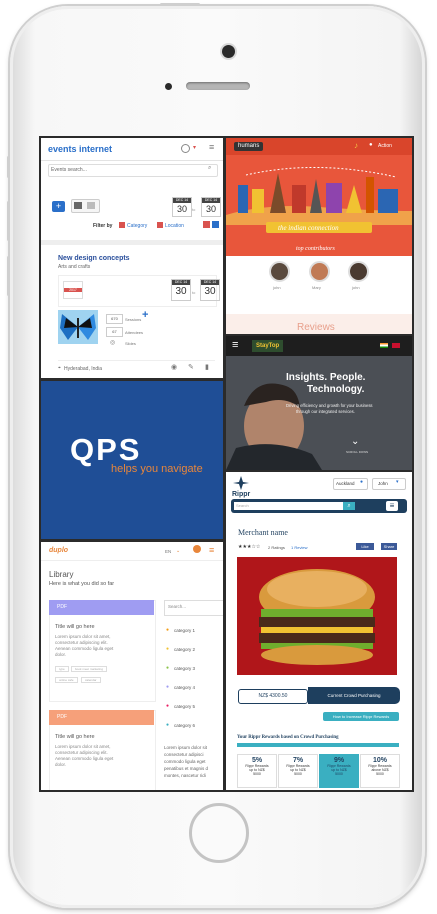 Image resolution: width=437 pixels, height=914 pixels. Describe the element at coordinates (132, 460) in the screenshot. I see `qps-panel: QPS helps you navigate` at that location.